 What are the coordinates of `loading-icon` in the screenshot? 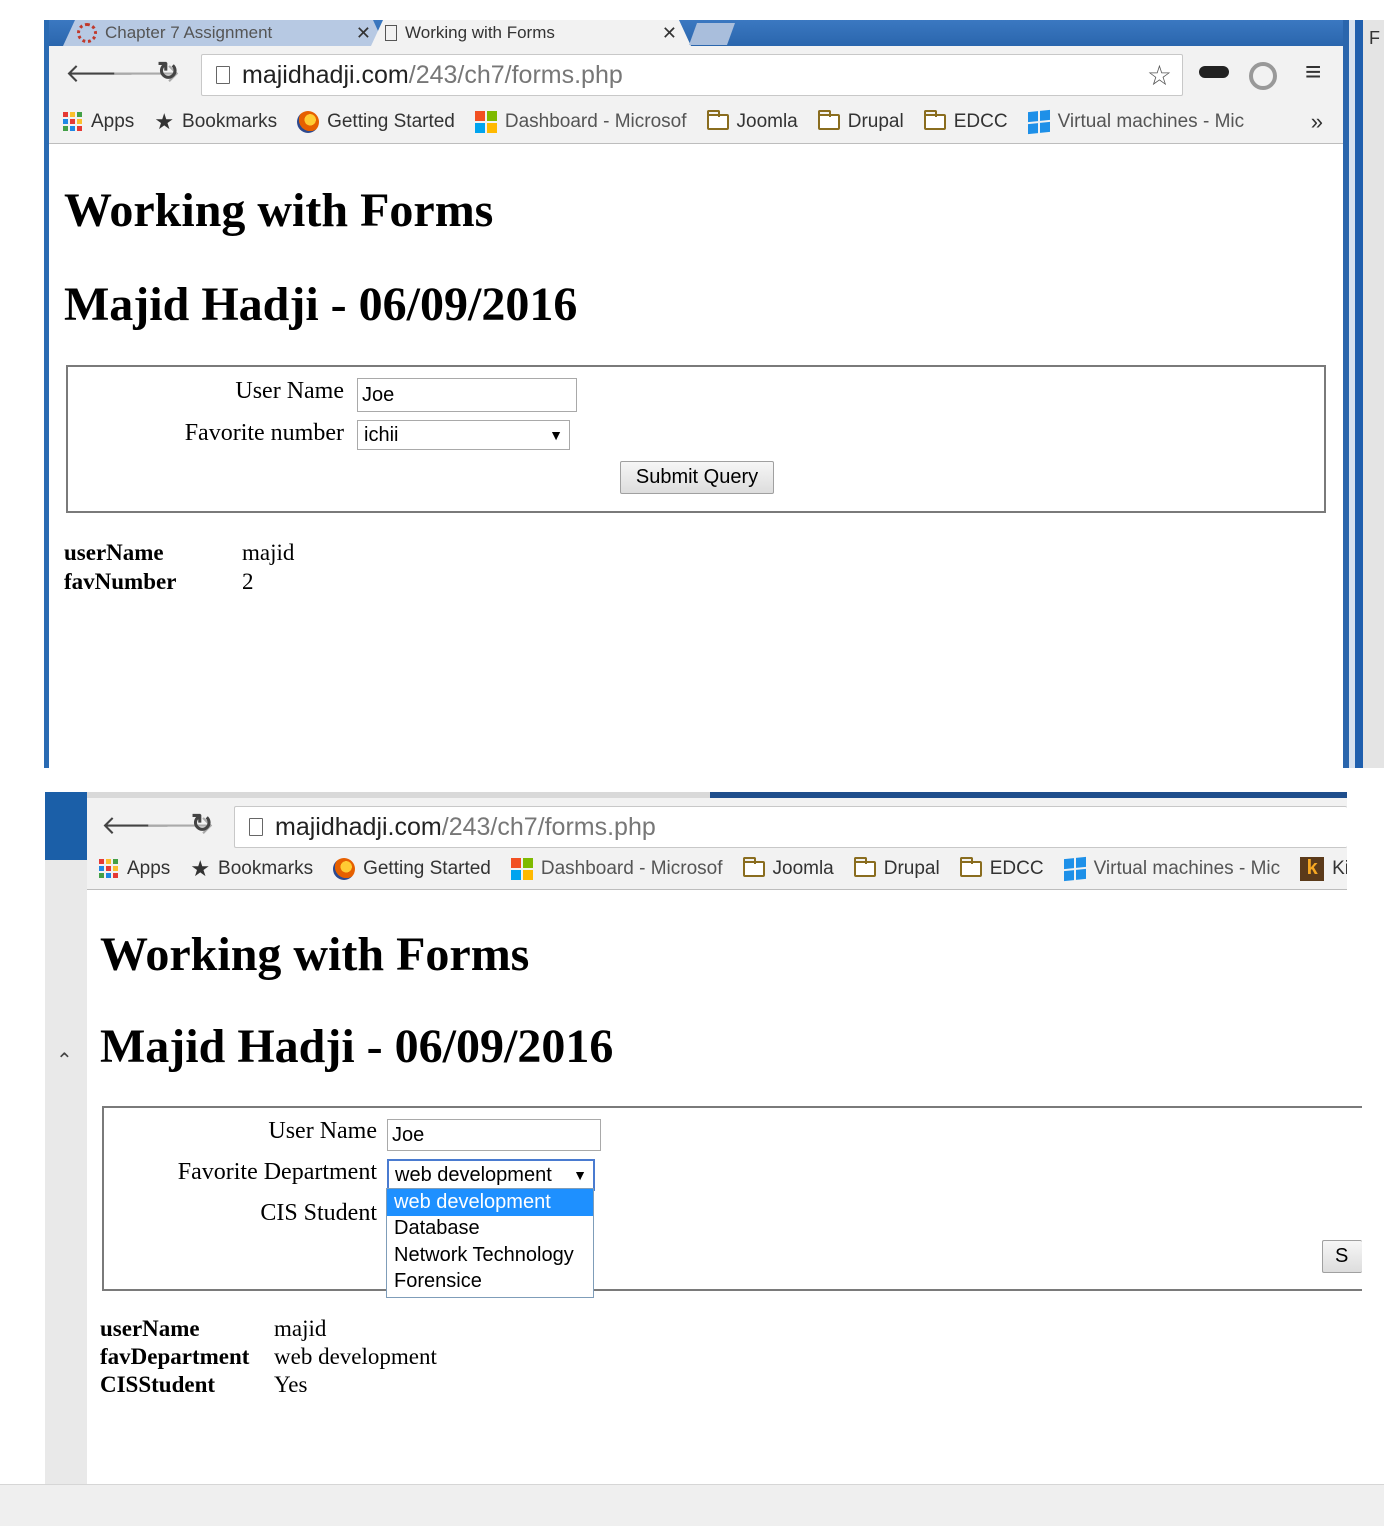 It's located at (87, 33).